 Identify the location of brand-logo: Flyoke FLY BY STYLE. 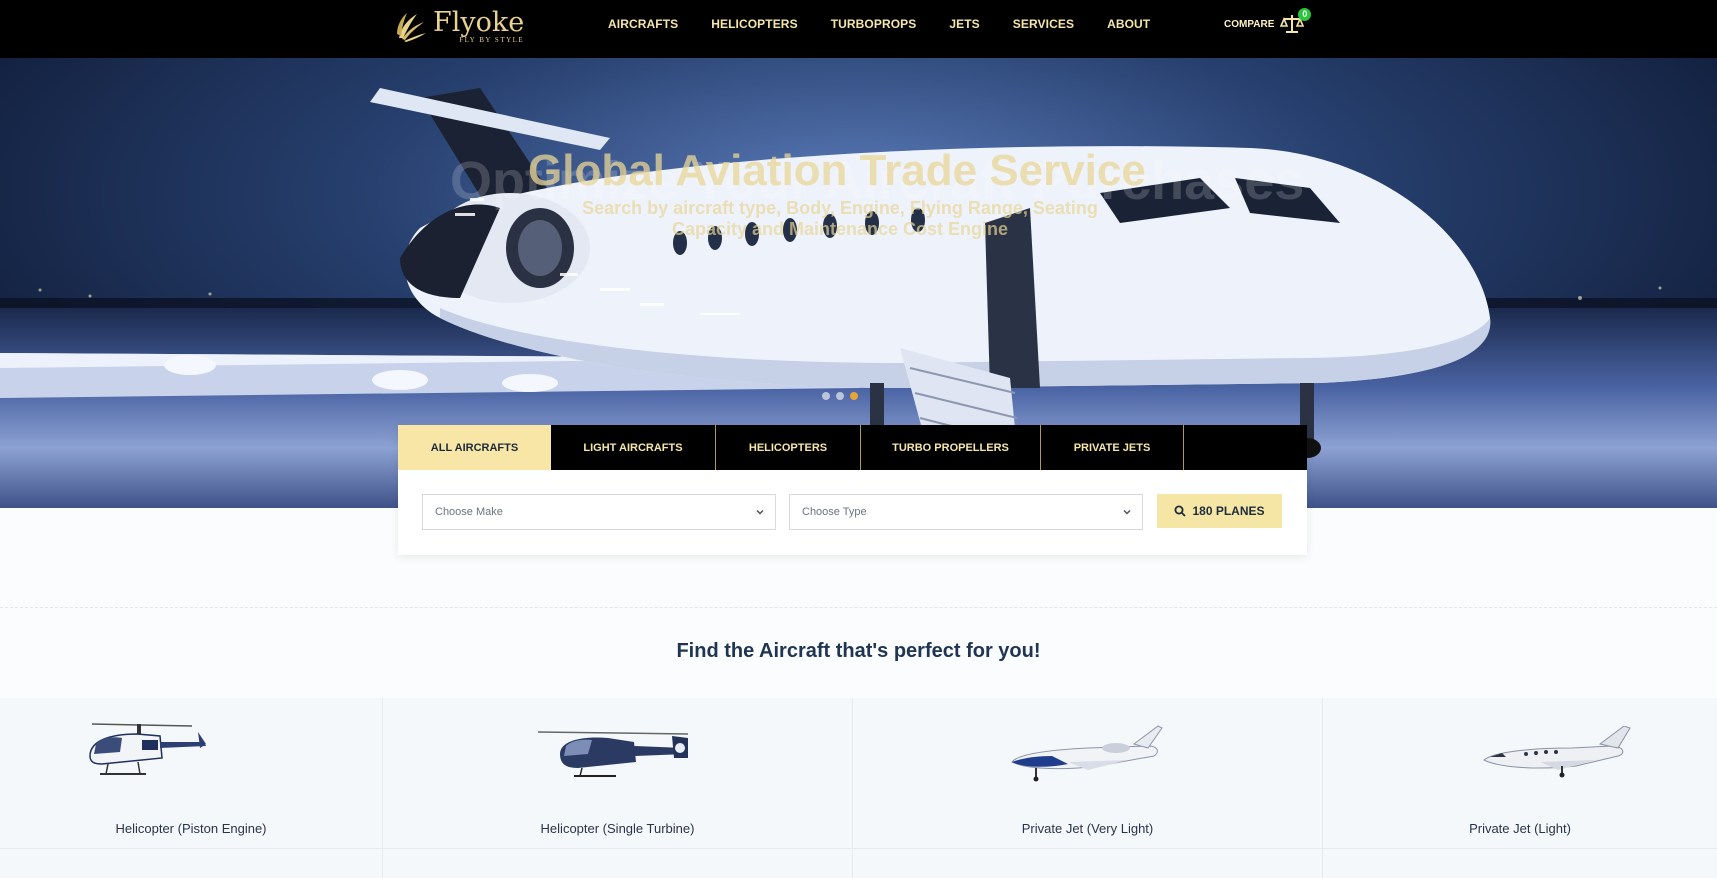
(463, 26).